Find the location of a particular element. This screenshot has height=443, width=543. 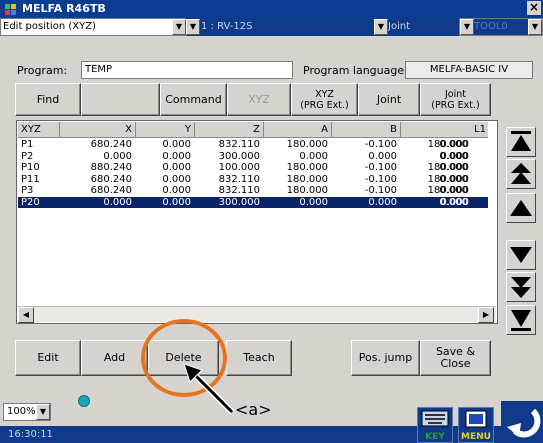

window-title: MELFA R46TB is located at coordinates (64, 8).